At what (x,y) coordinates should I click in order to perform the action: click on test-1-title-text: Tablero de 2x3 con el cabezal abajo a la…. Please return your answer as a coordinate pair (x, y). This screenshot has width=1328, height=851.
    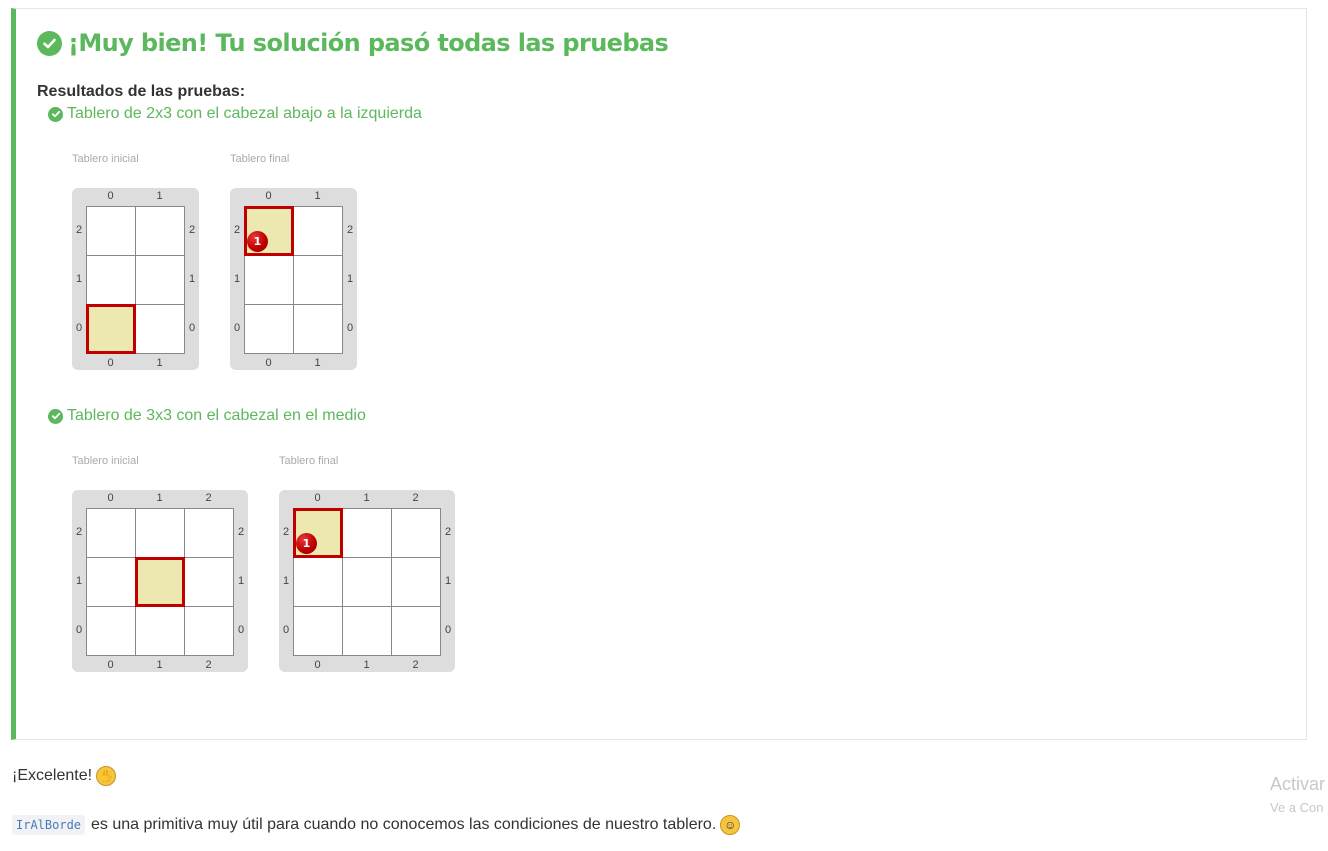
    Looking at the image, I should click on (244, 113).